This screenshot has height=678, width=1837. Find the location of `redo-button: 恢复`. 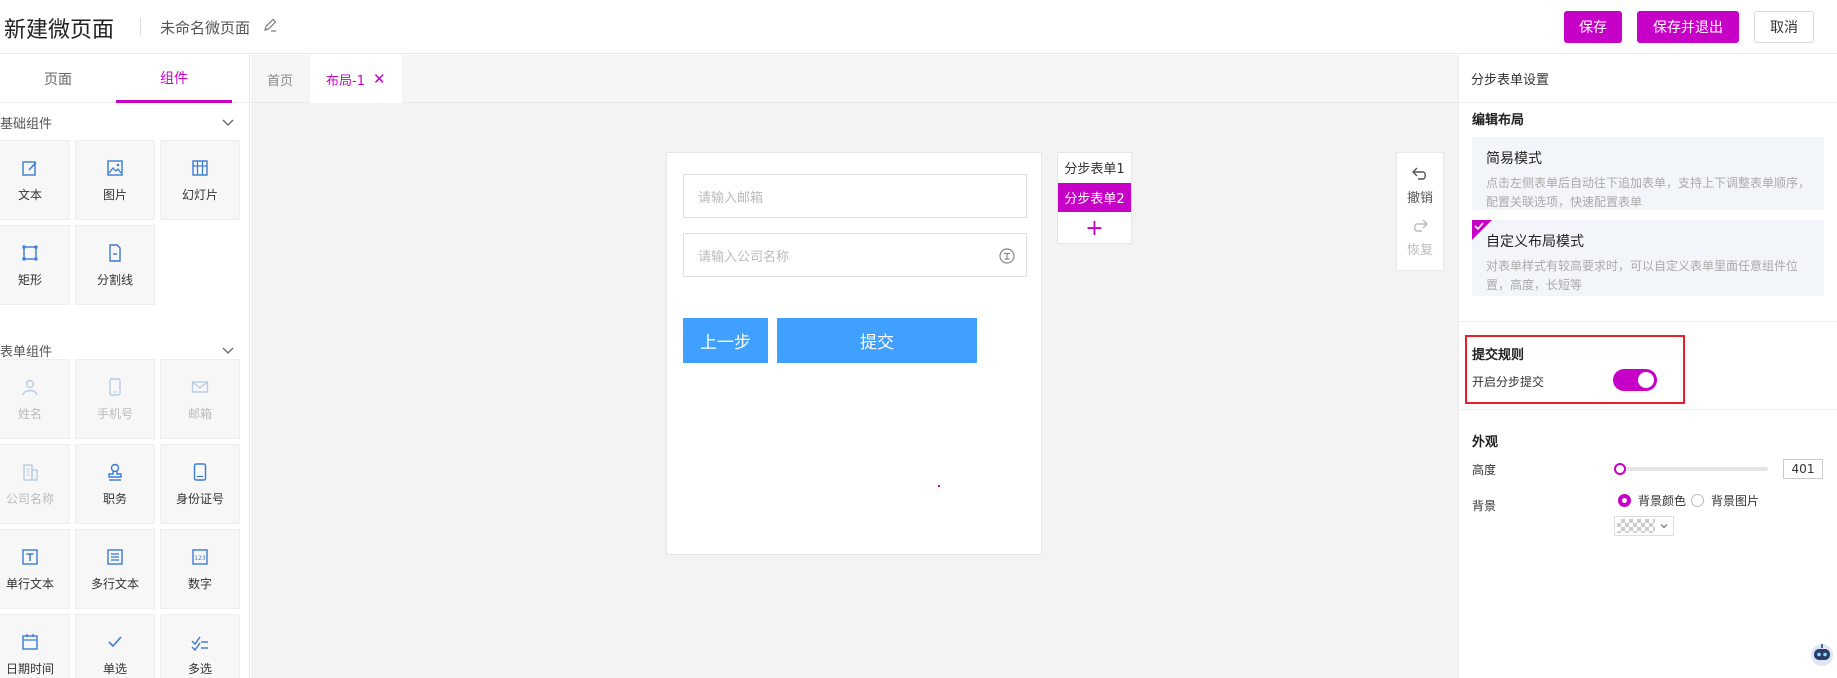

redo-button: 恢复 is located at coordinates (1420, 237).